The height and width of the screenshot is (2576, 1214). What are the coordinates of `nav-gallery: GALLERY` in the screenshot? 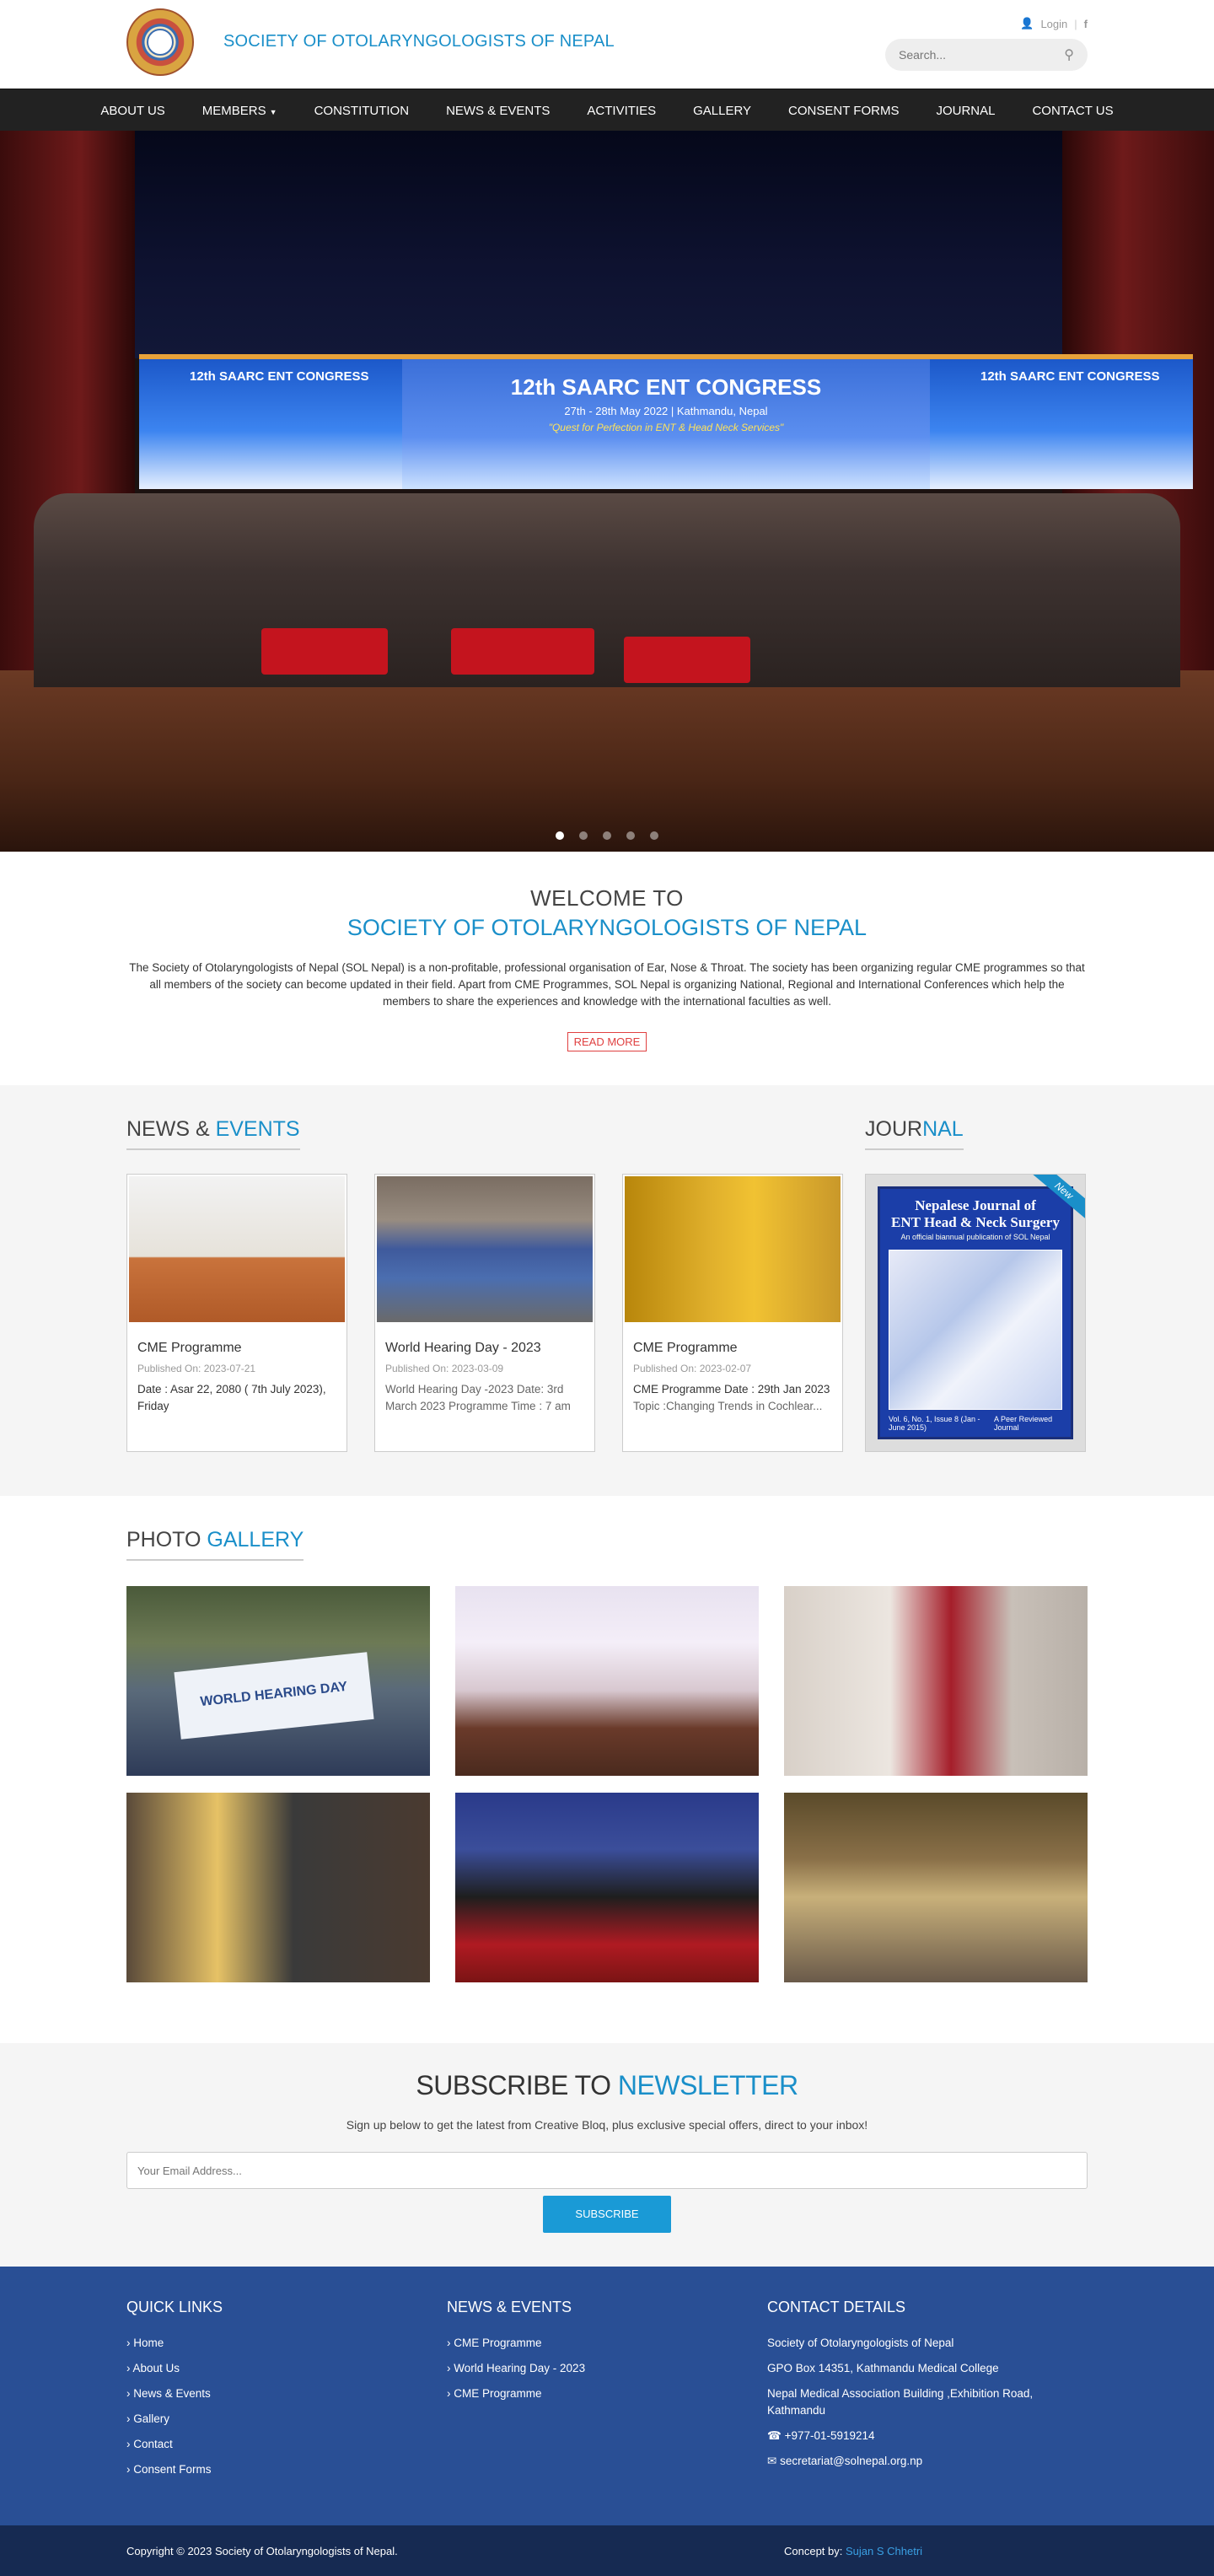 It's located at (722, 111).